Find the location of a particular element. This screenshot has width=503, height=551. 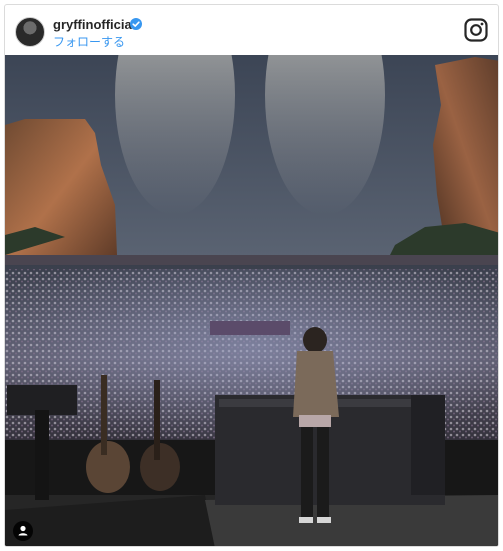

user-tag-icon is located at coordinates (23, 530).